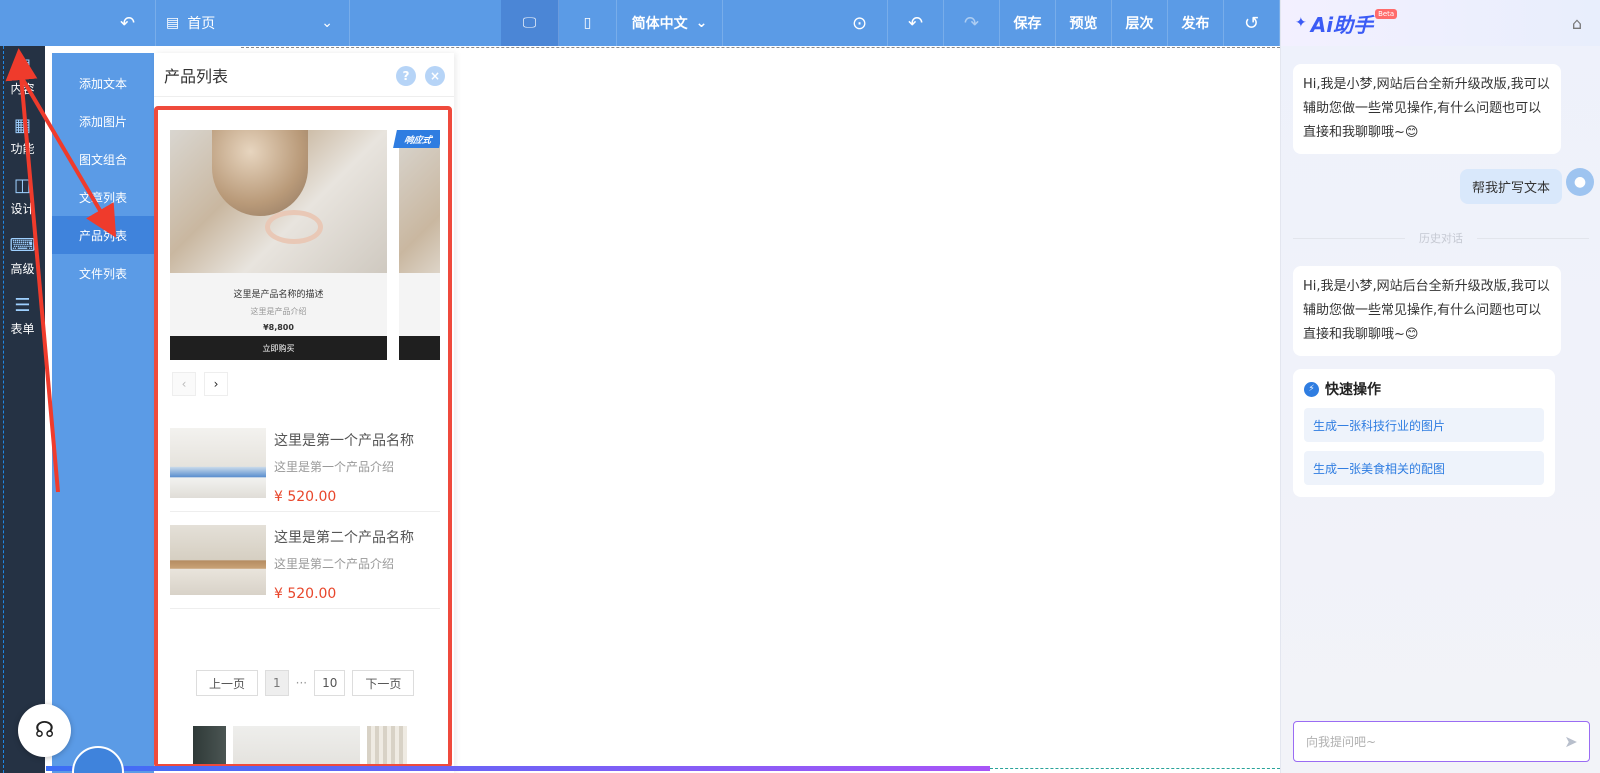  What do you see at coordinates (530, 23) in the screenshot?
I see `desktop-view-button: 🖵` at bounding box center [530, 23].